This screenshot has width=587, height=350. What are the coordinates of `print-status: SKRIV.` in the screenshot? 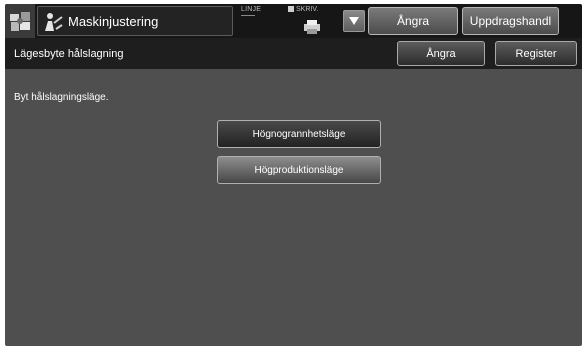 It's located at (303, 9).